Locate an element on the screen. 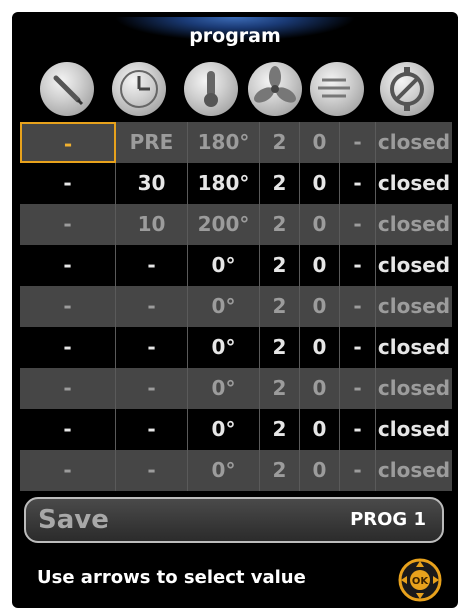 This screenshot has height=615, width=470. hint-text: Use arrows to select value is located at coordinates (171, 577).